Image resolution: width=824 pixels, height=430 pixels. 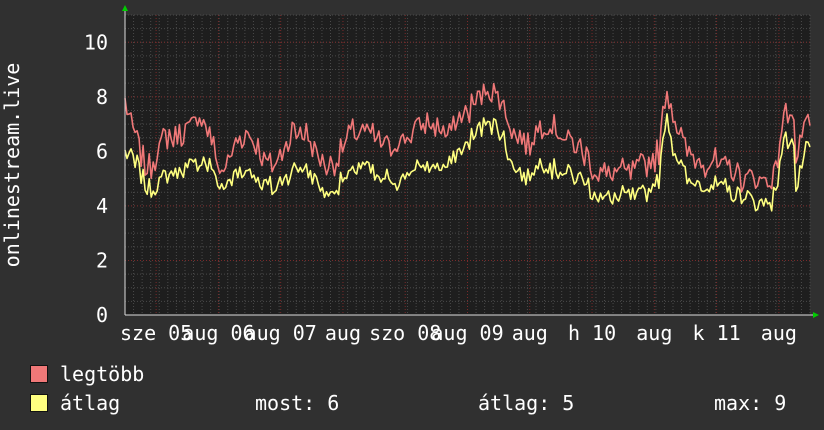 I want to click on legend-item-legtobb: legtöbb, so click(x=87, y=374).